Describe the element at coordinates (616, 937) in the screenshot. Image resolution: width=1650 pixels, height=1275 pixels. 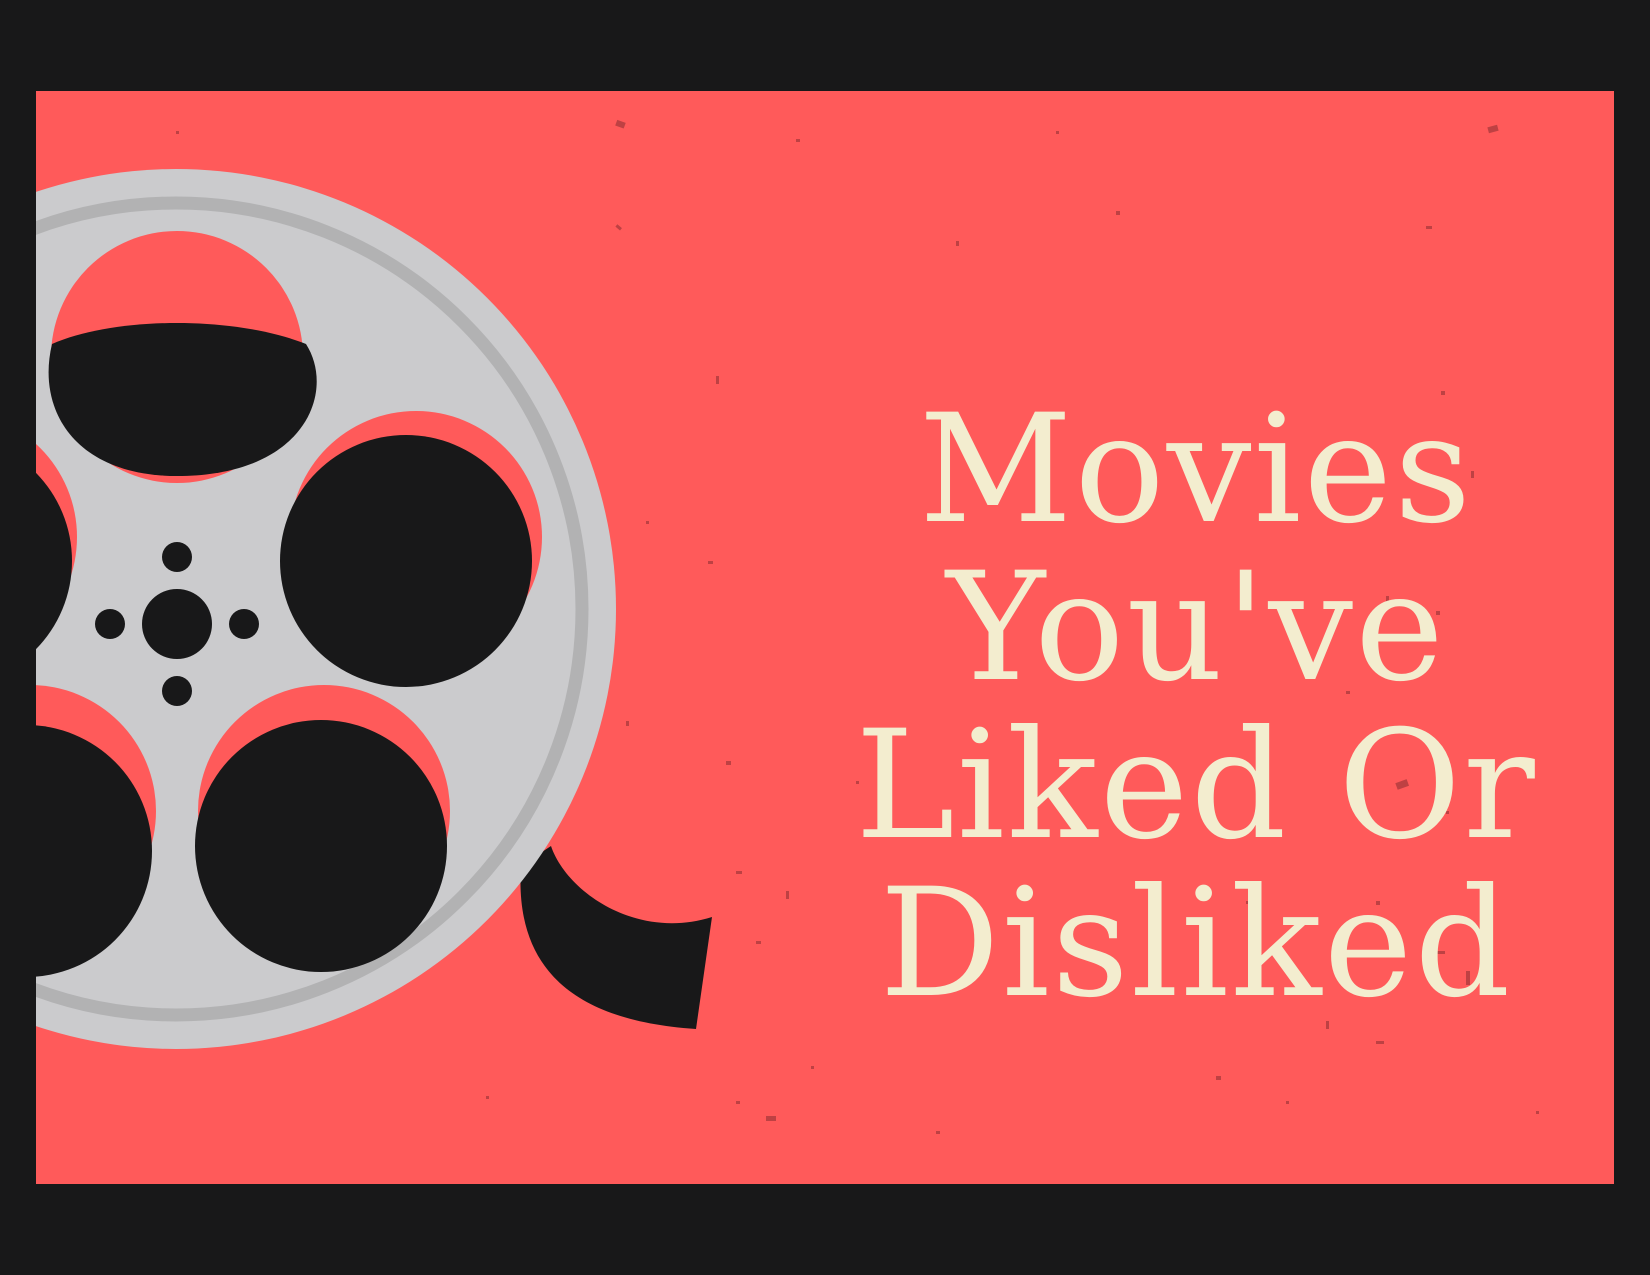
I see `film-strip-icon` at that location.